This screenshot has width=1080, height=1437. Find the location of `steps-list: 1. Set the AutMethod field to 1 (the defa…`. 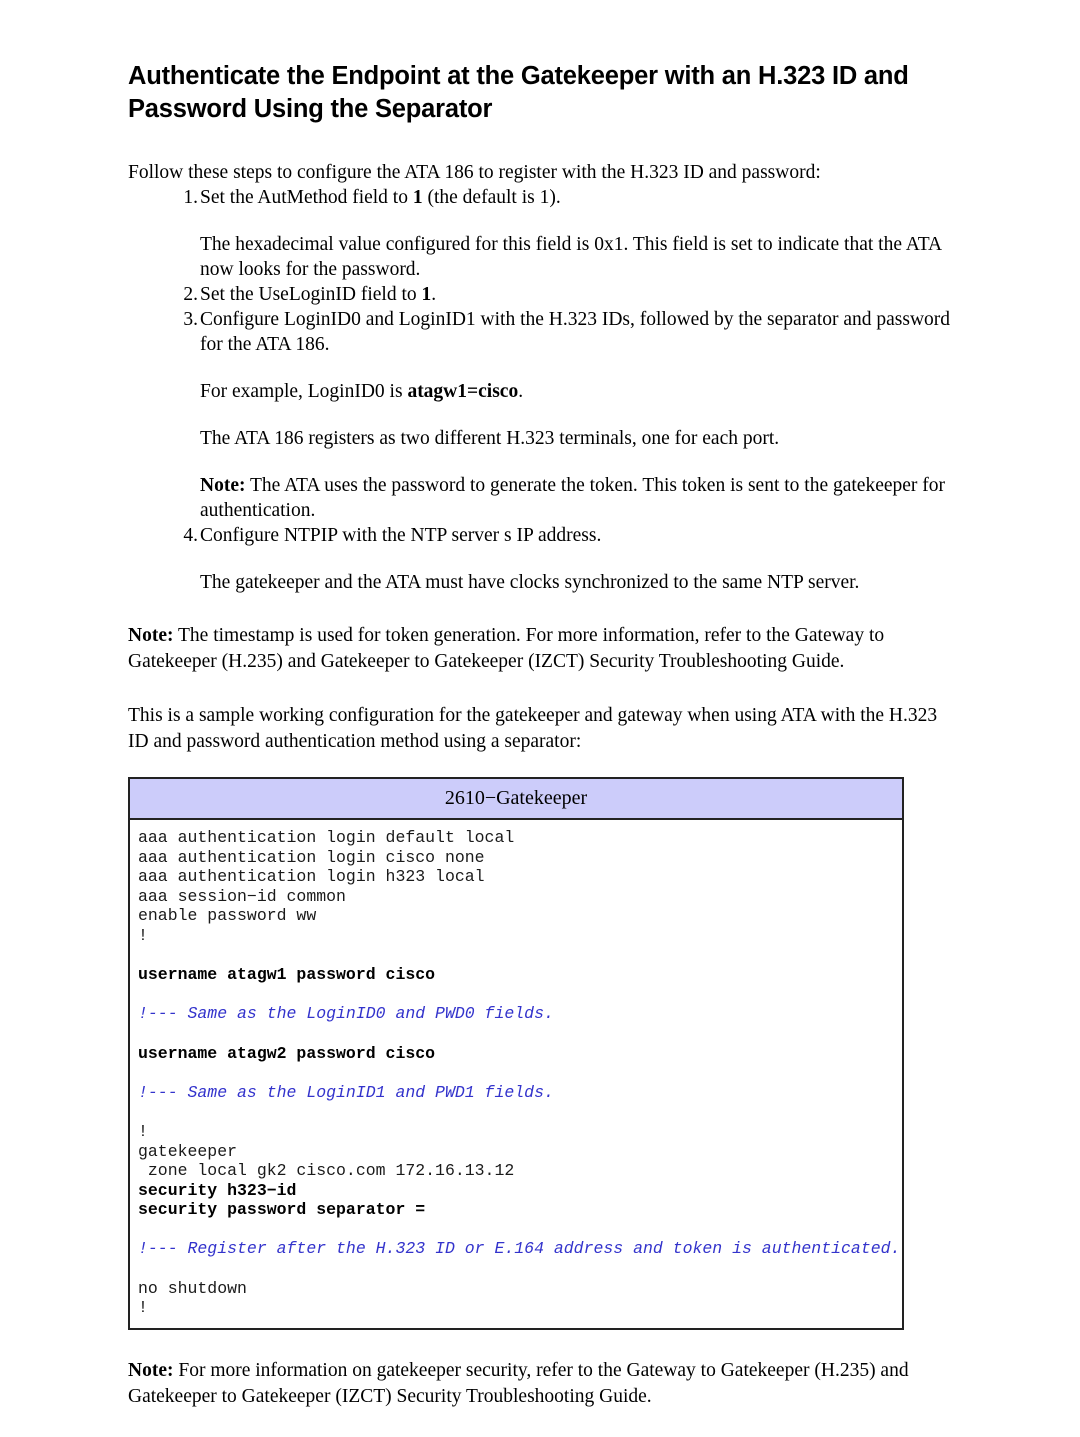

steps-list: 1. Set the AutMethod field to 1 (the defa… is located at coordinates (544, 197).